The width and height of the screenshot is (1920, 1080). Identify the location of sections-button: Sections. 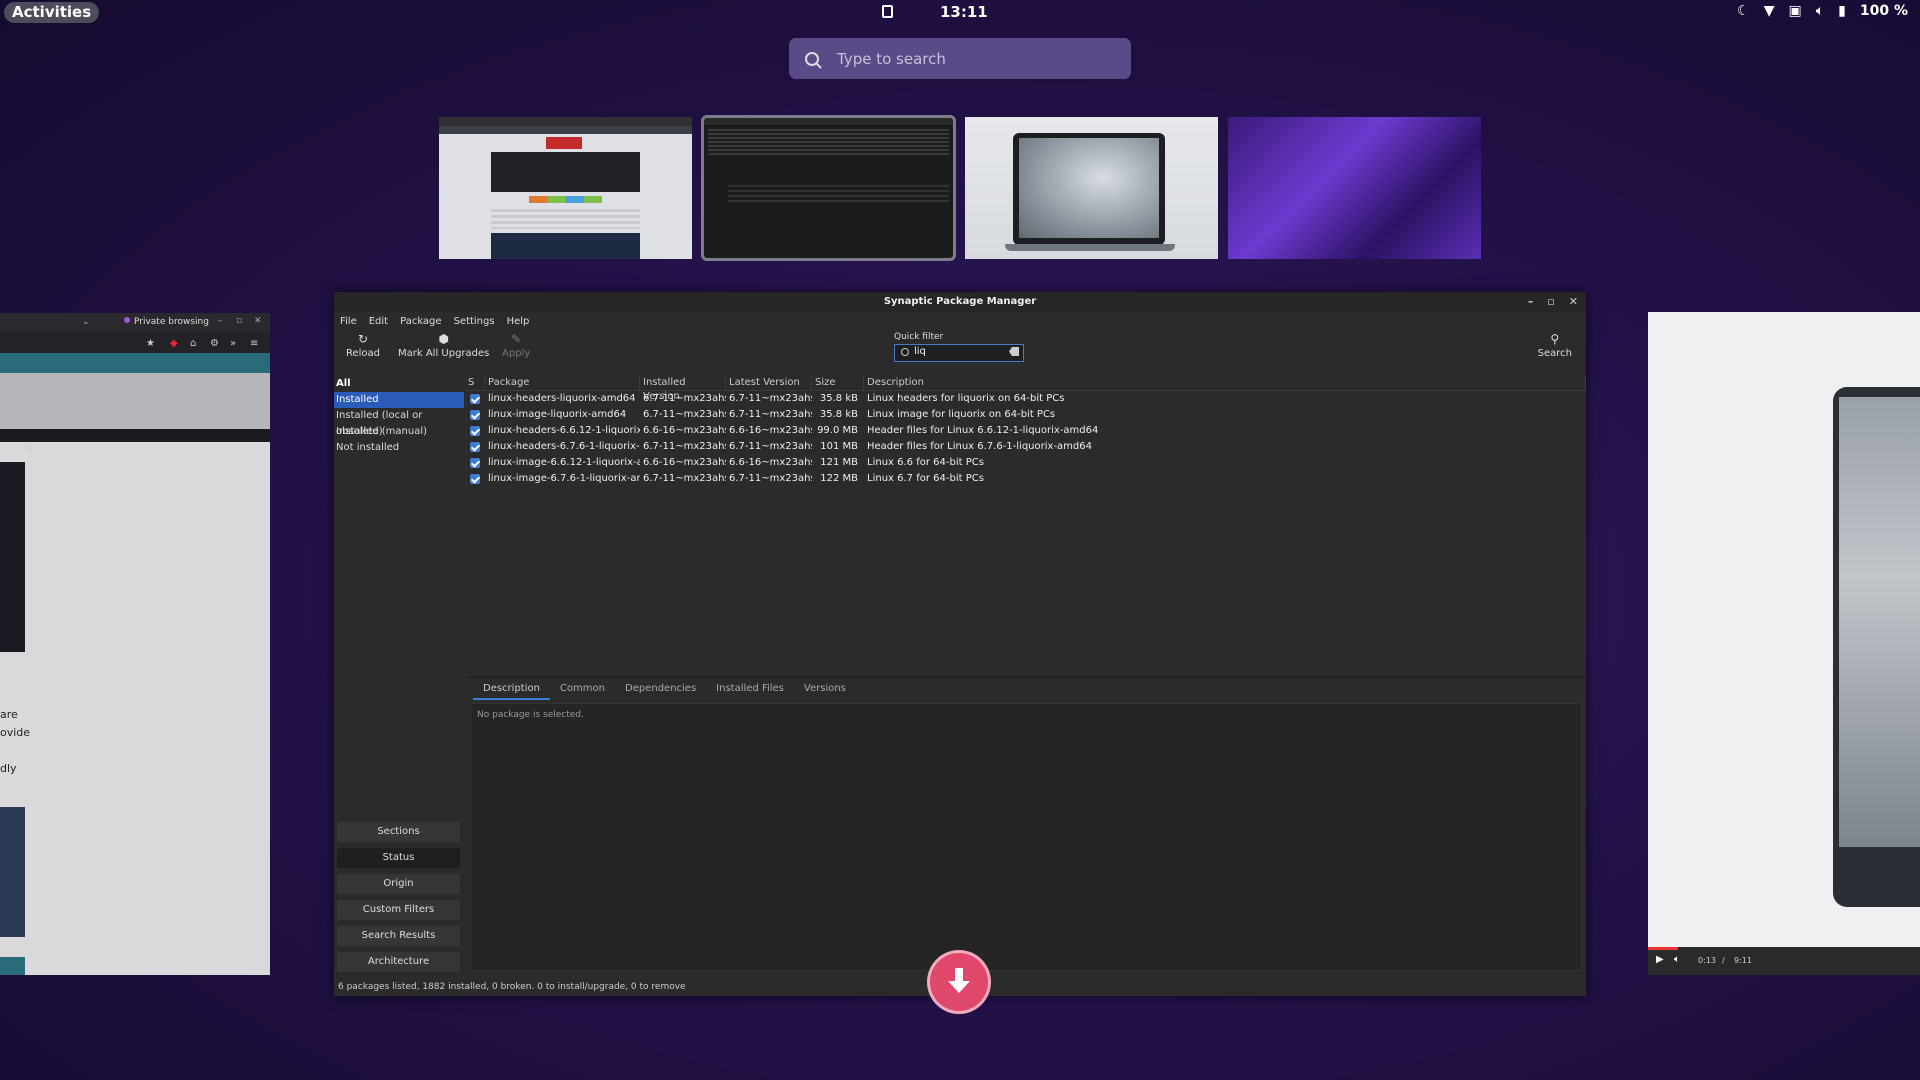
(398, 832).